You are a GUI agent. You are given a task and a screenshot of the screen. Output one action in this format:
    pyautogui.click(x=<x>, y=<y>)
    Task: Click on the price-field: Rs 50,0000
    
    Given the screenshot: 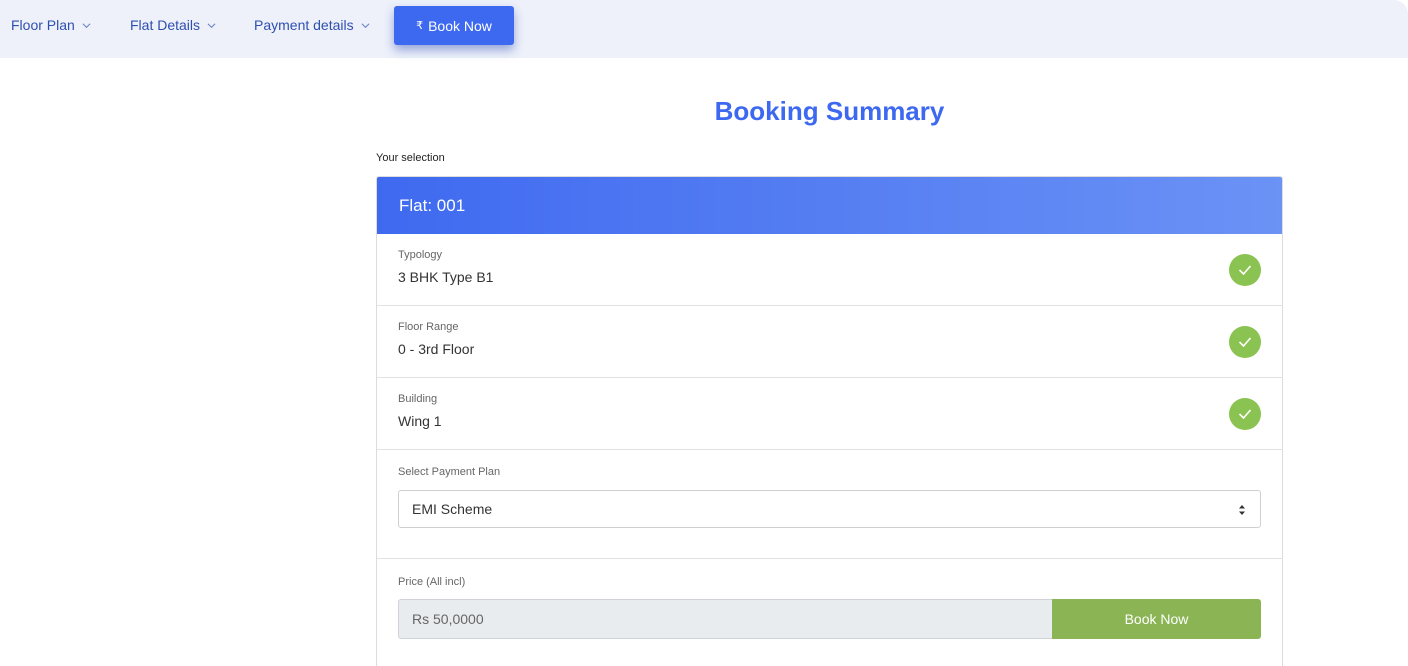 What is the action you would take?
    pyautogui.click(x=725, y=619)
    